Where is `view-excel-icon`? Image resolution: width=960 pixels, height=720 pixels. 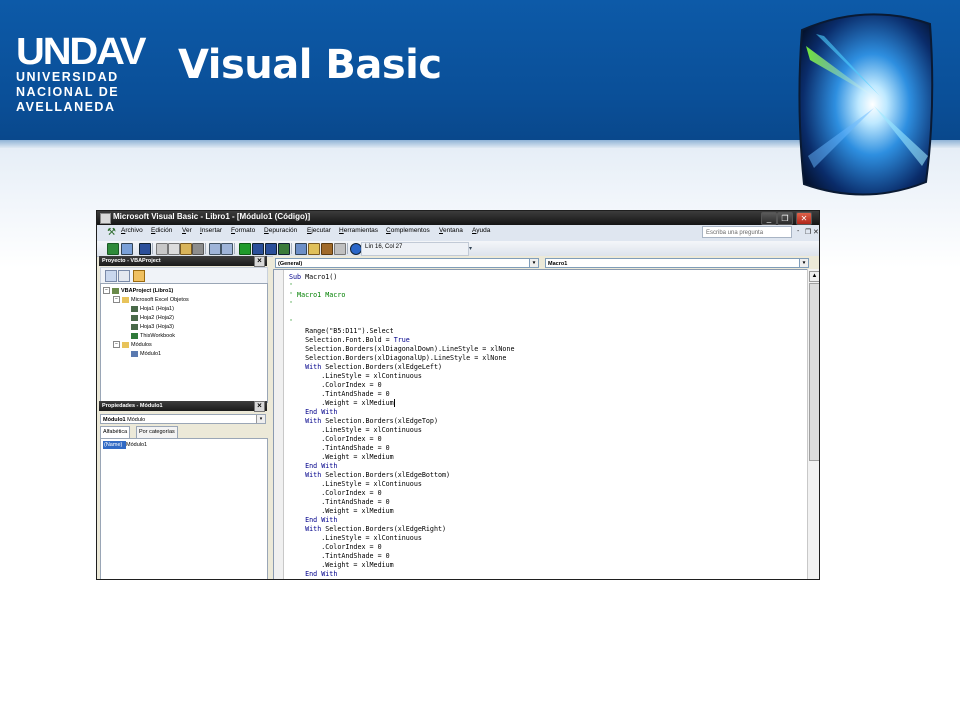 view-excel-icon is located at coordinates (113, 249).